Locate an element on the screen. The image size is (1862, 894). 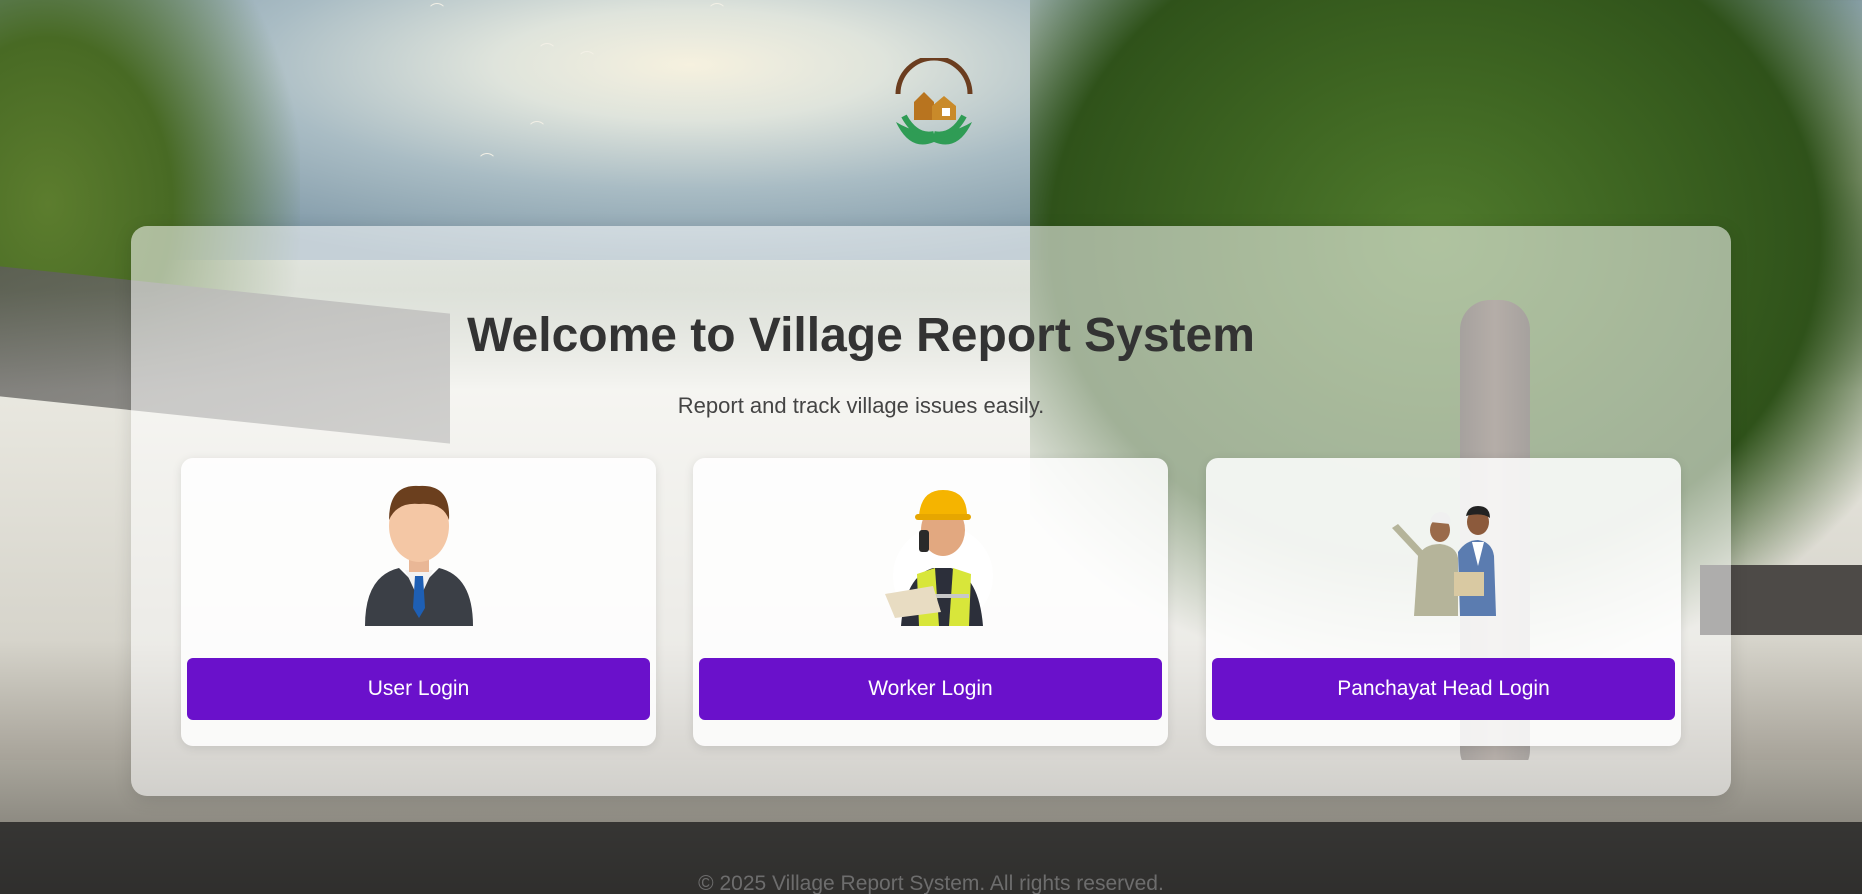
user-login-card: User Login is located at coordinates (418, 602).